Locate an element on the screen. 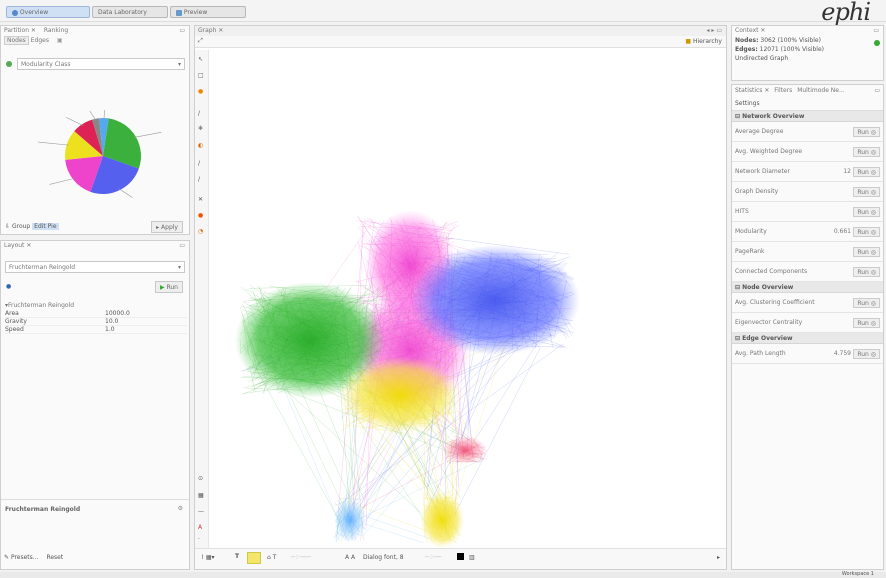 The width and height of the screenshot is (886, 578). edge-pencil-icon: / is located at coordinates (203, 164).